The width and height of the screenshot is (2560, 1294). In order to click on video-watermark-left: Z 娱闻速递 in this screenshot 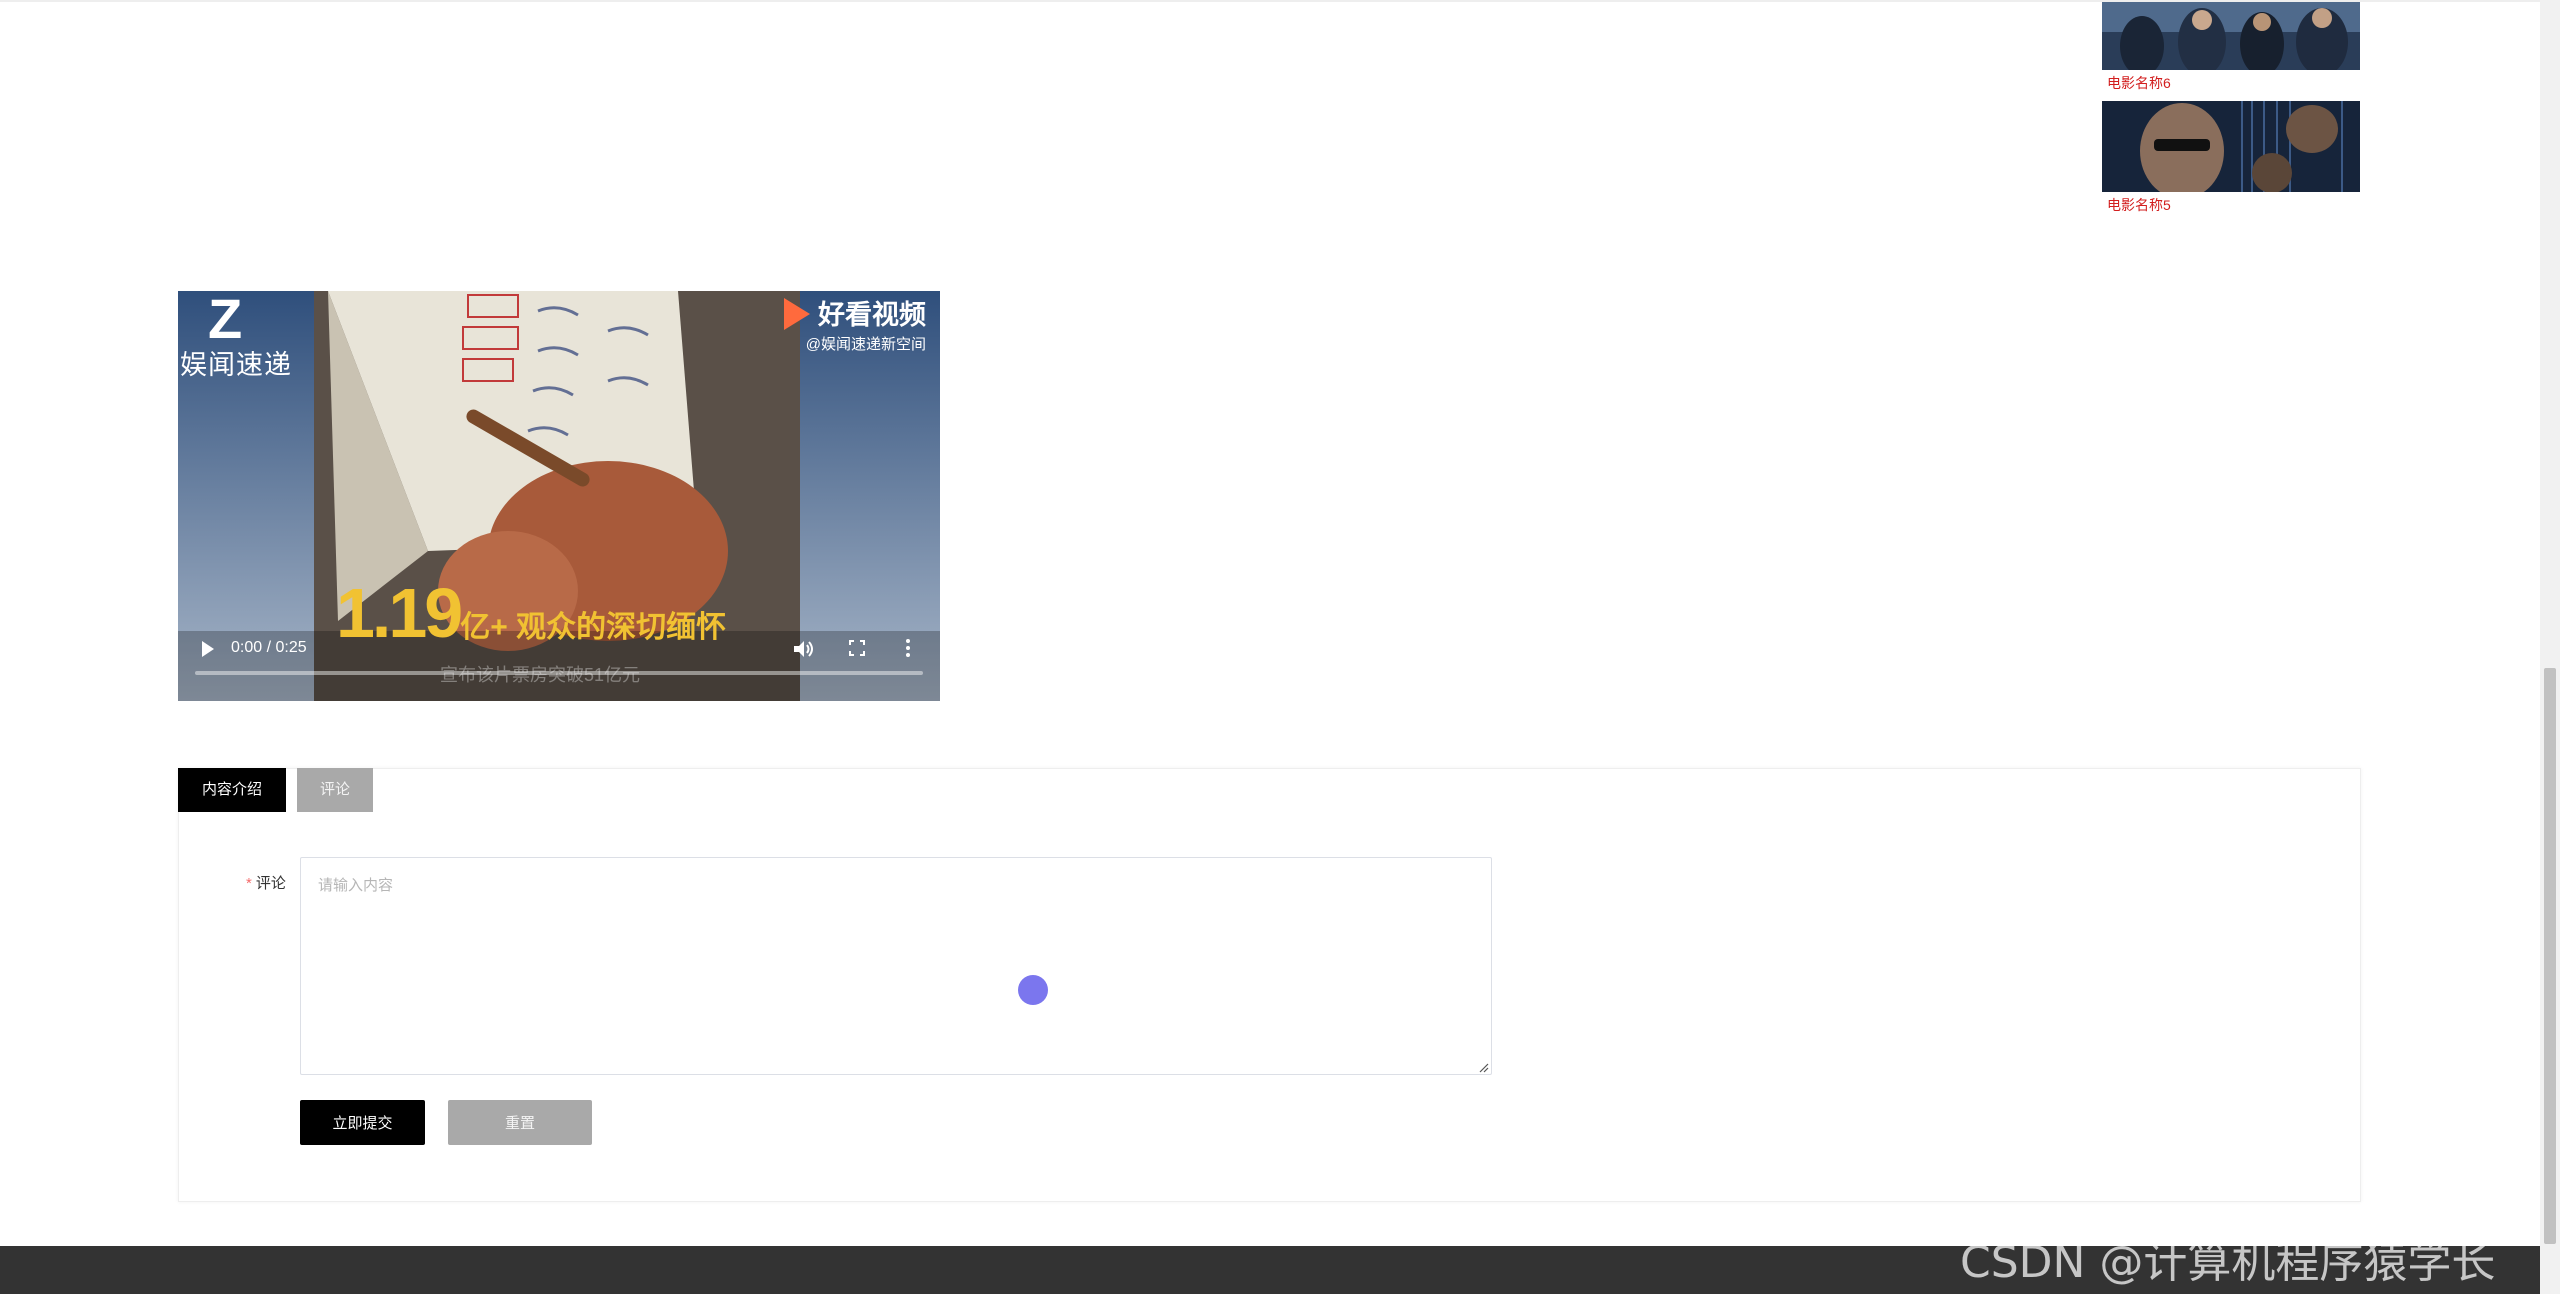, I will do `click(238, 341)`.